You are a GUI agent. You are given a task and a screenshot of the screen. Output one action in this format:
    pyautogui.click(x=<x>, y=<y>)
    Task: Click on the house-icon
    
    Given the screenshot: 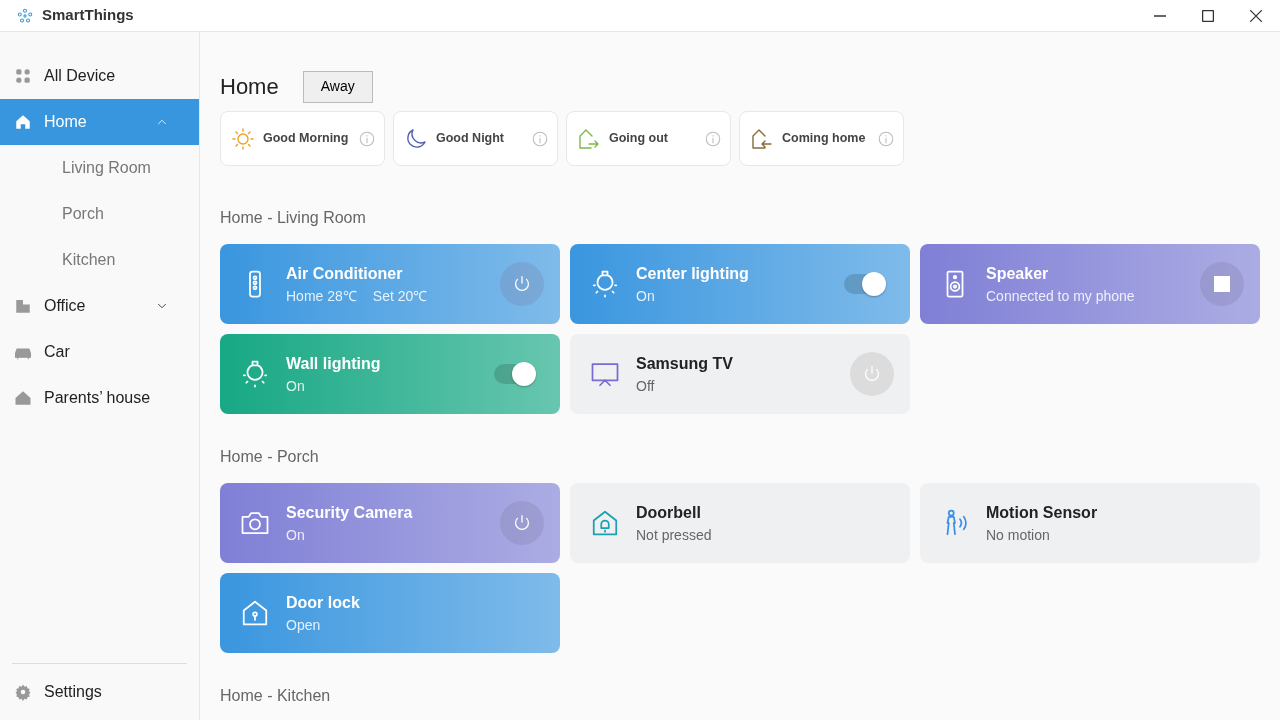 What is the action you would take?
    pyautogui.click(x=23, y=398)
    